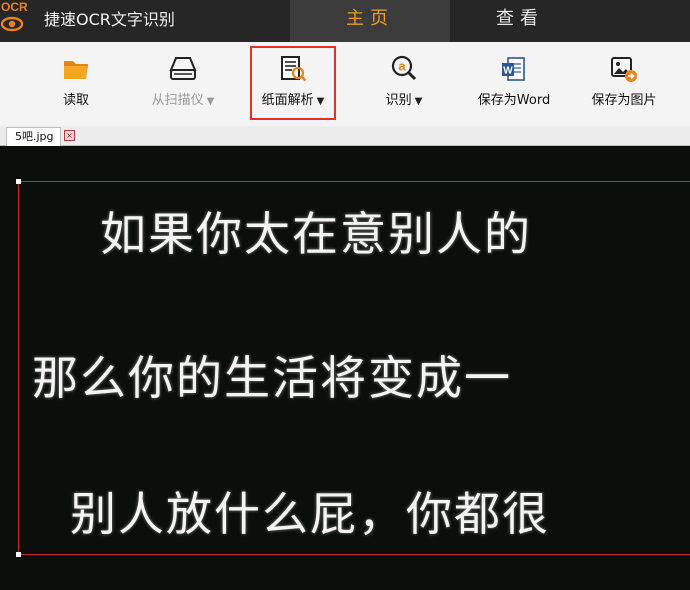 The height and width of the screenshot is (590, 690). Describe the element at coordinates (345, 84) in the screenshot. I see `ribbon-toolbar: 读取 从扫描仪 ▼ 纸面解析 ▼ a 识别 ▼ W 保存为Word 保存为图片` at that location.